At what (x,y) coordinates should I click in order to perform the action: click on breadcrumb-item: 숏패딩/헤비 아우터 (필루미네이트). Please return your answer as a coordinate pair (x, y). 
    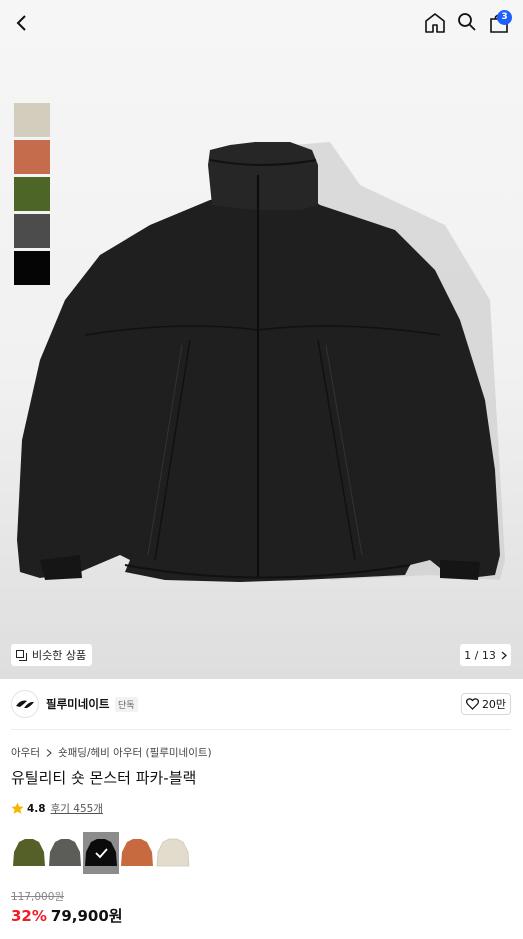
    Looking at the image, I should click on (135, 752).